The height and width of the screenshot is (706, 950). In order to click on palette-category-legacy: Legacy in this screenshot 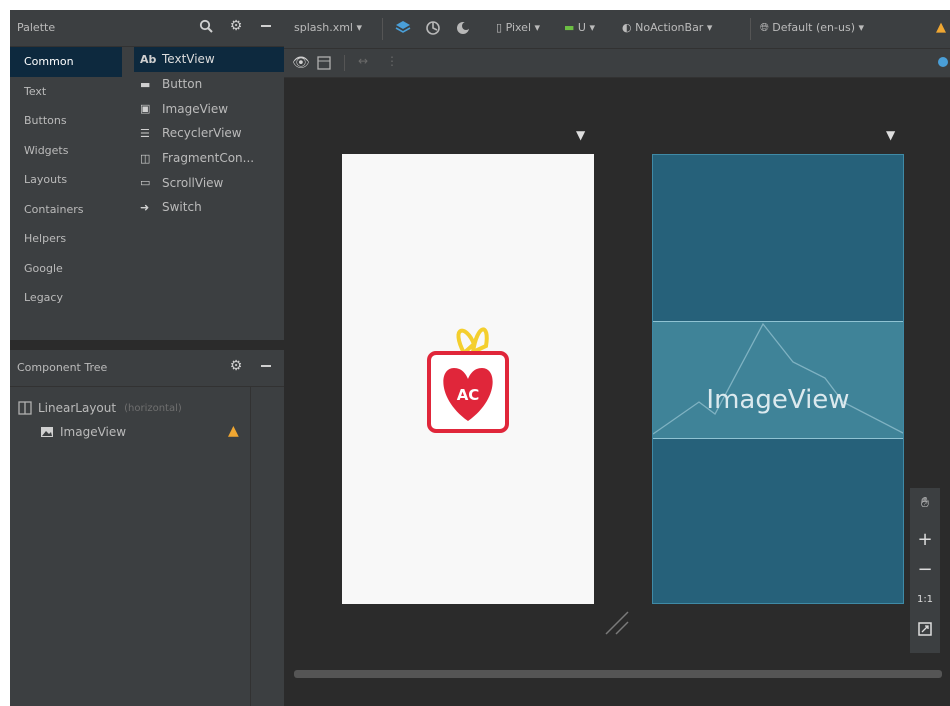, I will do `click(66, 298)`.